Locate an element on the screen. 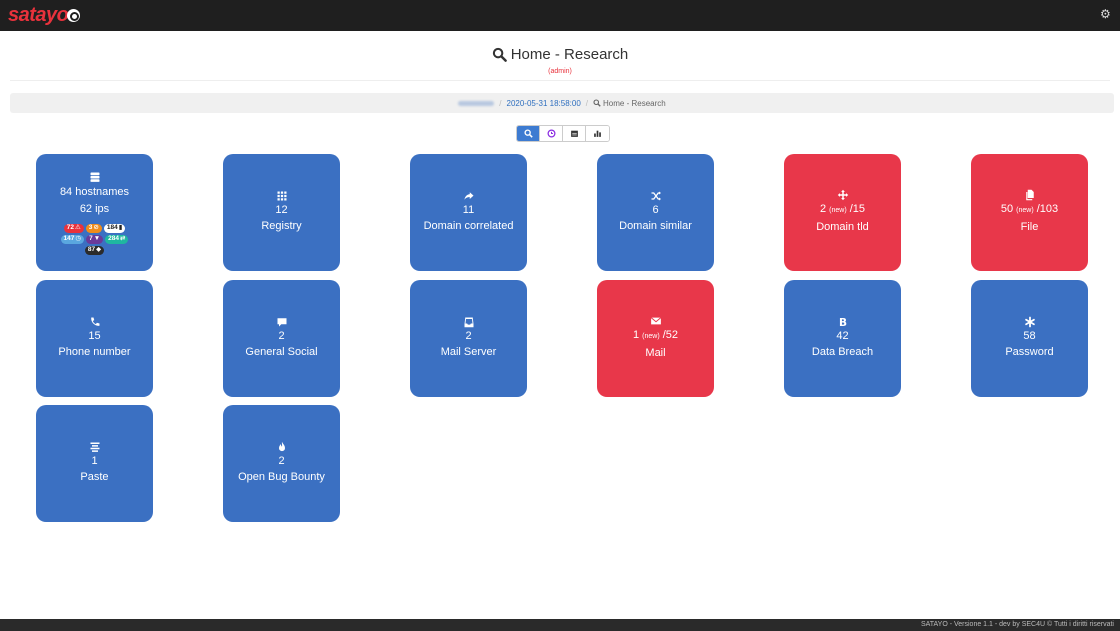  tile-label: Phone number is located at coordinates (94, 352).